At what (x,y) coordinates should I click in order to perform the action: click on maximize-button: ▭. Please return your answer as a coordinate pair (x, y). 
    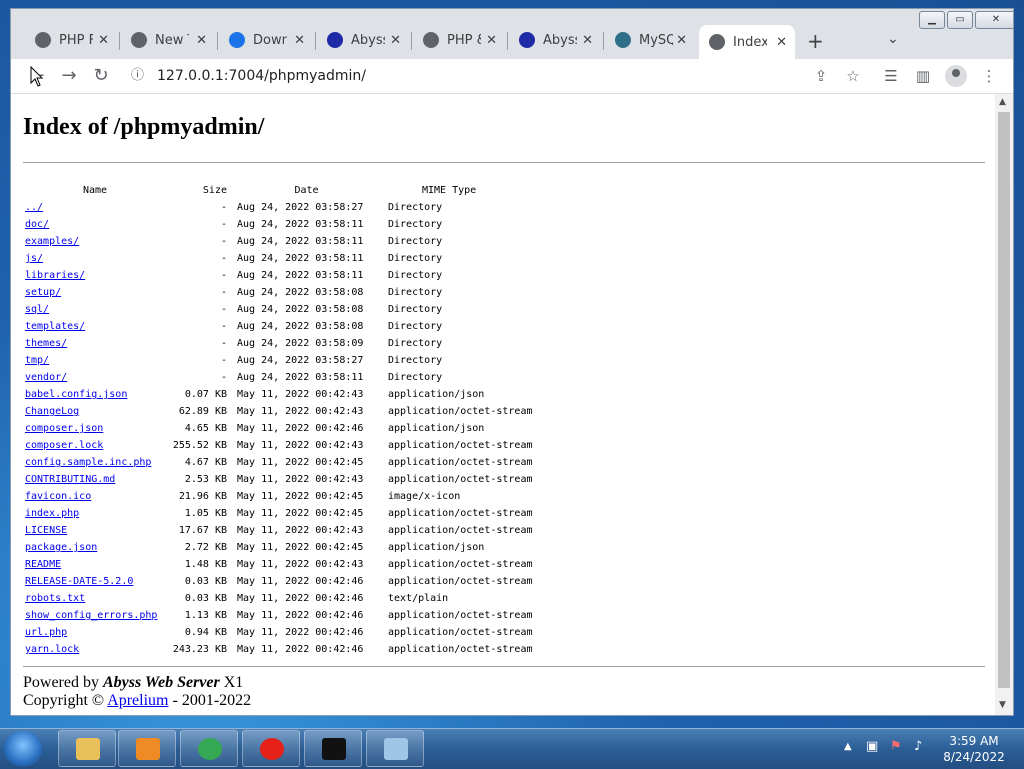
    Looking at the image, I should click on (960, 20).